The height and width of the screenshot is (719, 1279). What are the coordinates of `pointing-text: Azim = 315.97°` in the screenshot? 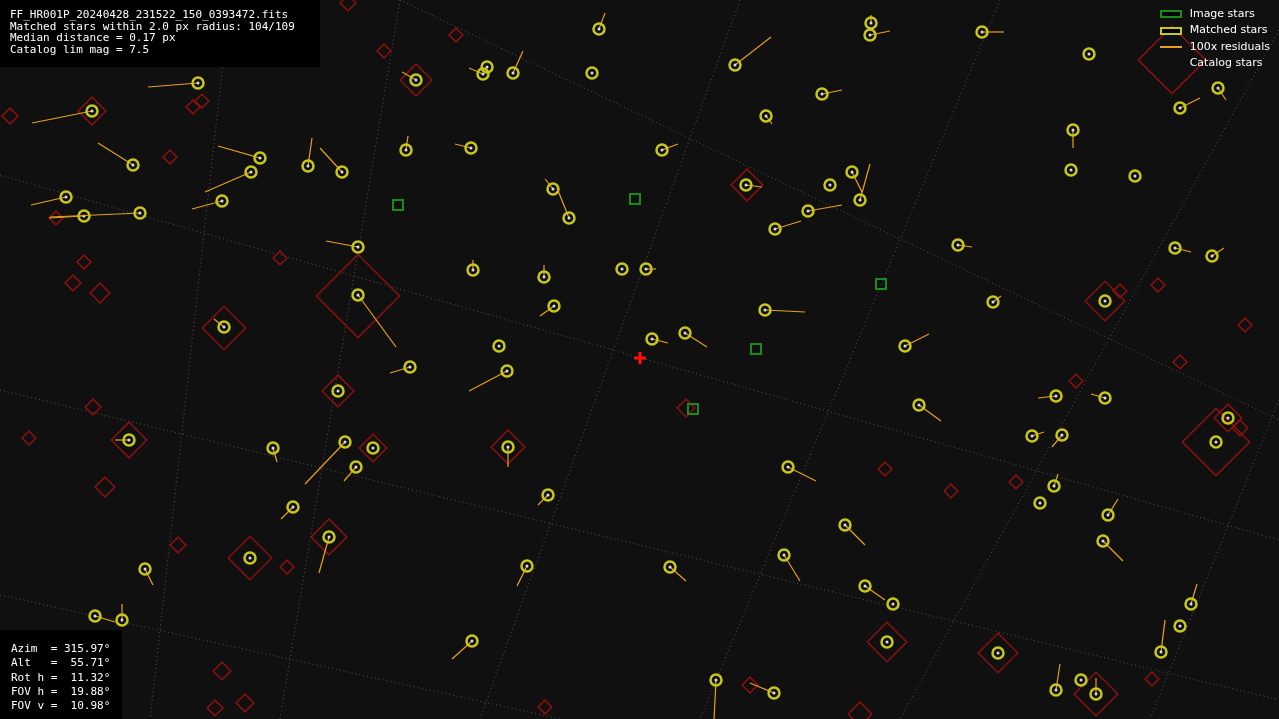 It's located at (61, 649).